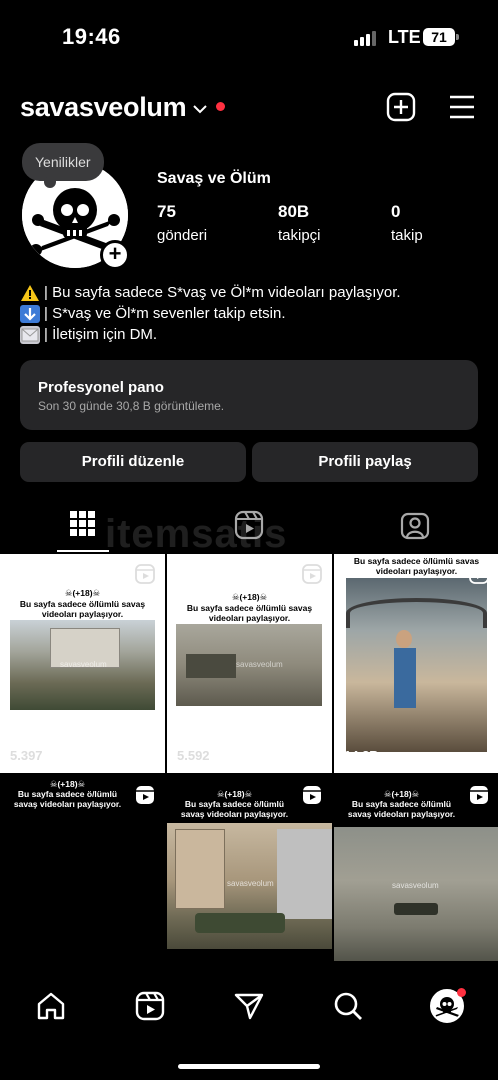 This screenshot has height=1080, width=498. I want to click on active-tab-indicator, so click(83, 551).